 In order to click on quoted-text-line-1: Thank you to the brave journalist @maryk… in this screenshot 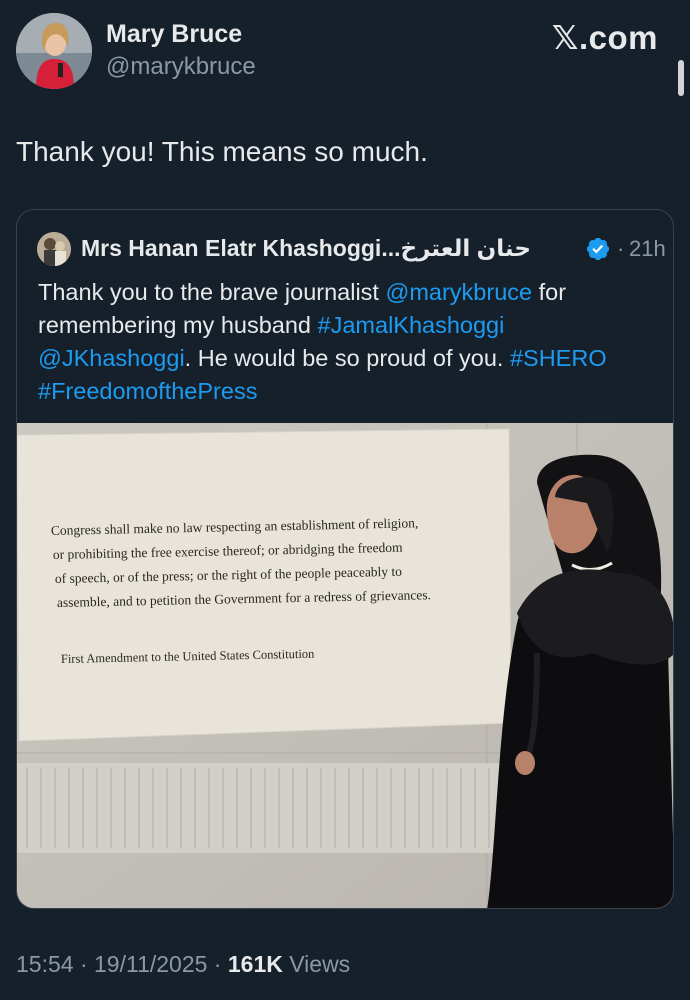, I will do `click(348, 292)`.